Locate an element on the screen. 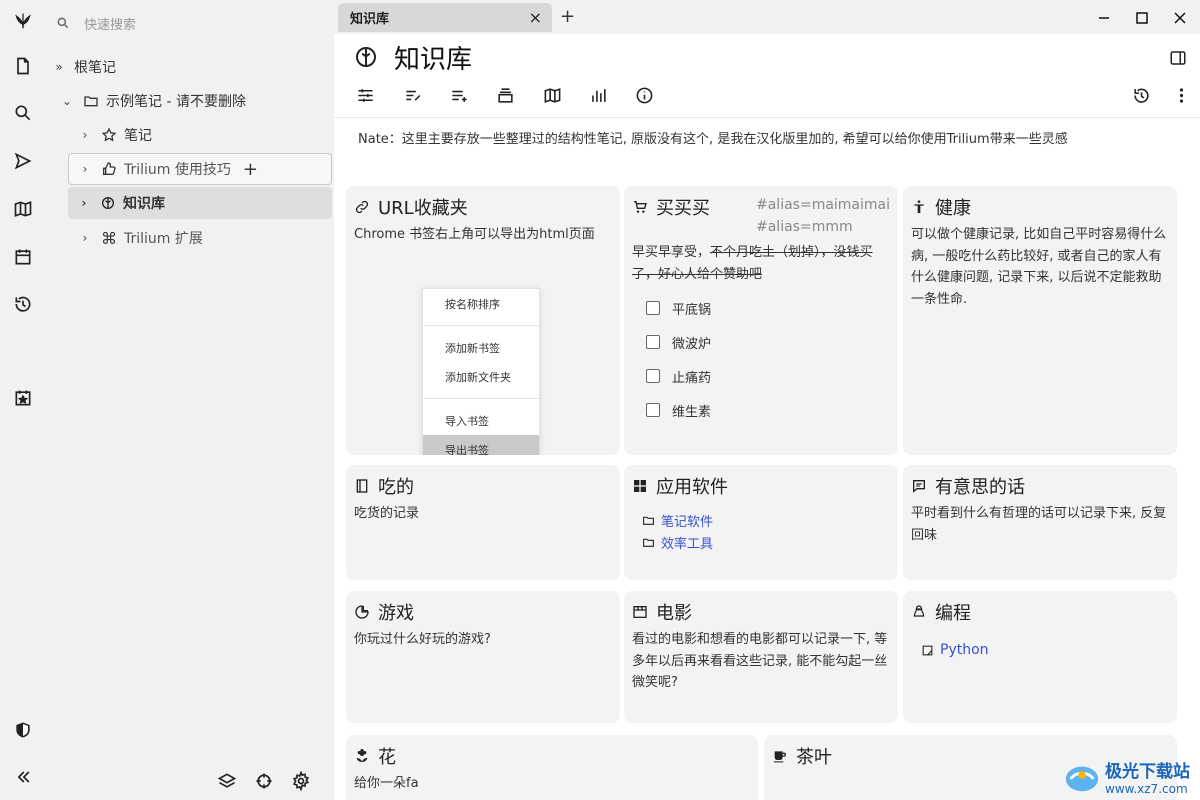 The width and height of the screenshot is (1200, 800). collapse-icon is located at coordinates (23, 777).